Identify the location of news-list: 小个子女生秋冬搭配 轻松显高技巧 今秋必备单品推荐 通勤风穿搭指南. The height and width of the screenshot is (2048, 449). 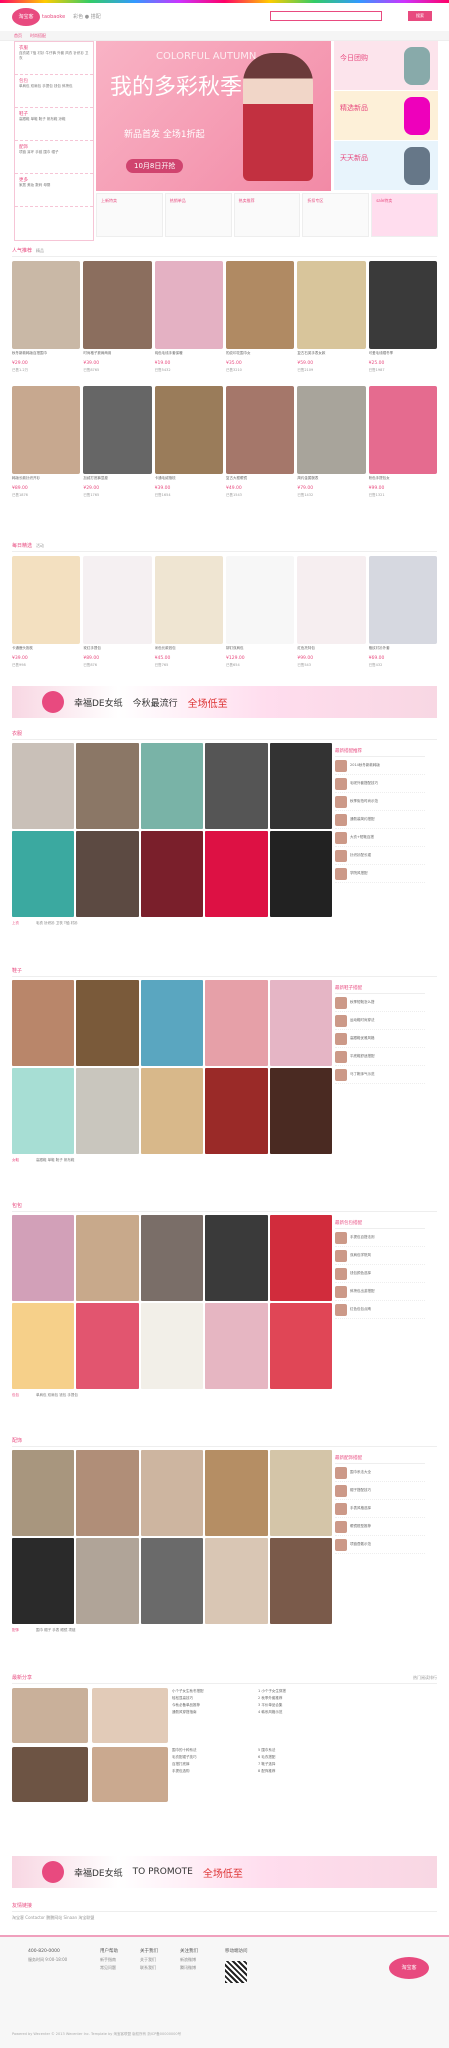
(213, 1715).